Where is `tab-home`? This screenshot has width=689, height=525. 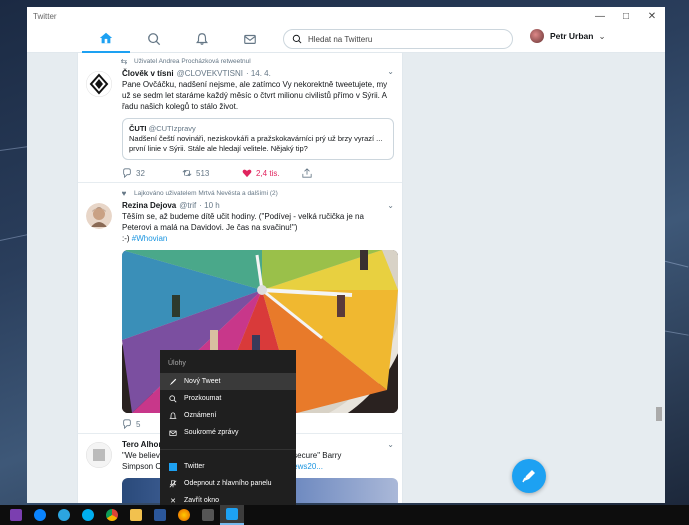 tab-home is located at coordinates (106, 39).